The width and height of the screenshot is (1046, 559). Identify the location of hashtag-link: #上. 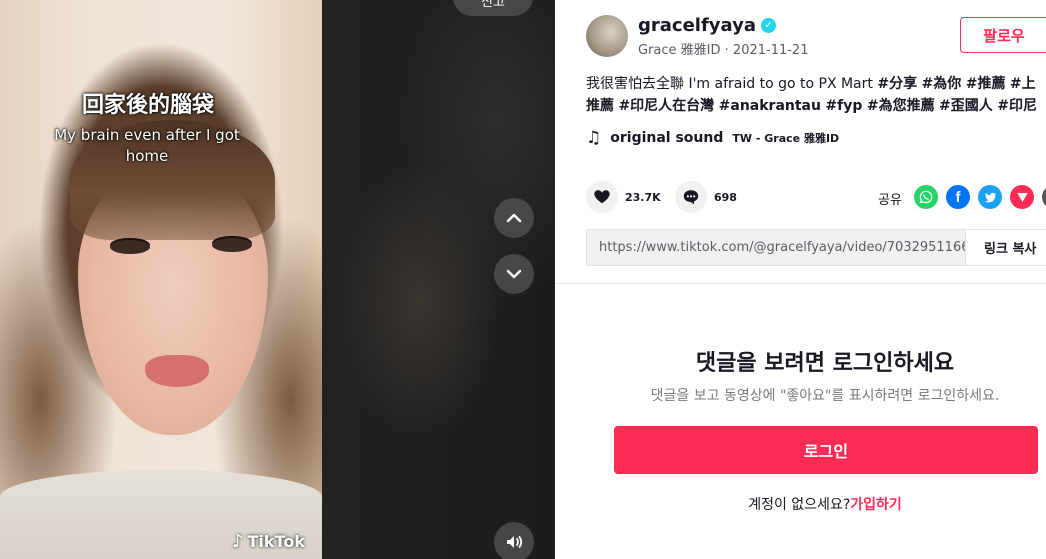
(1023, 84).